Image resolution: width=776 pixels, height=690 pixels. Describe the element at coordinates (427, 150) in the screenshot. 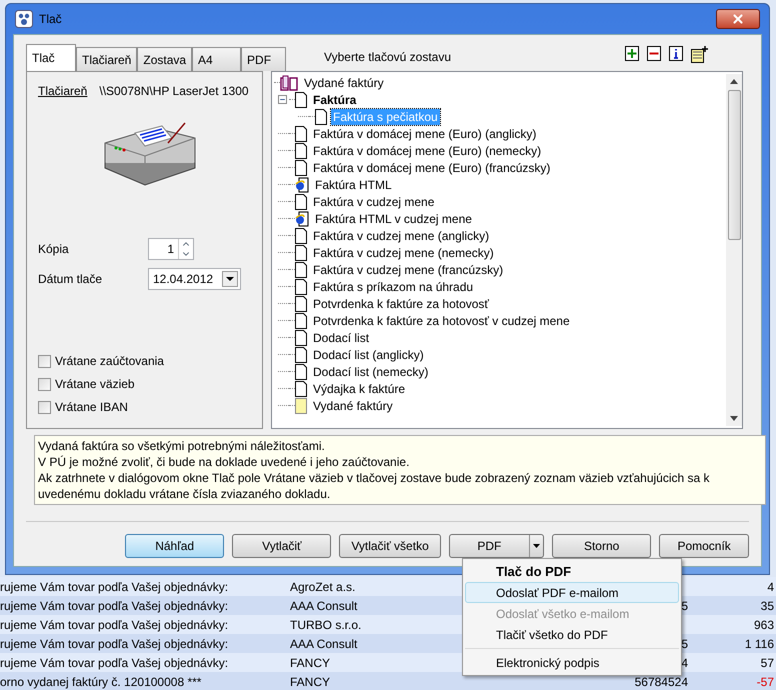

I see `tree-item: Faktúra v domácej mene (Euro) (nemecky)` at that location.